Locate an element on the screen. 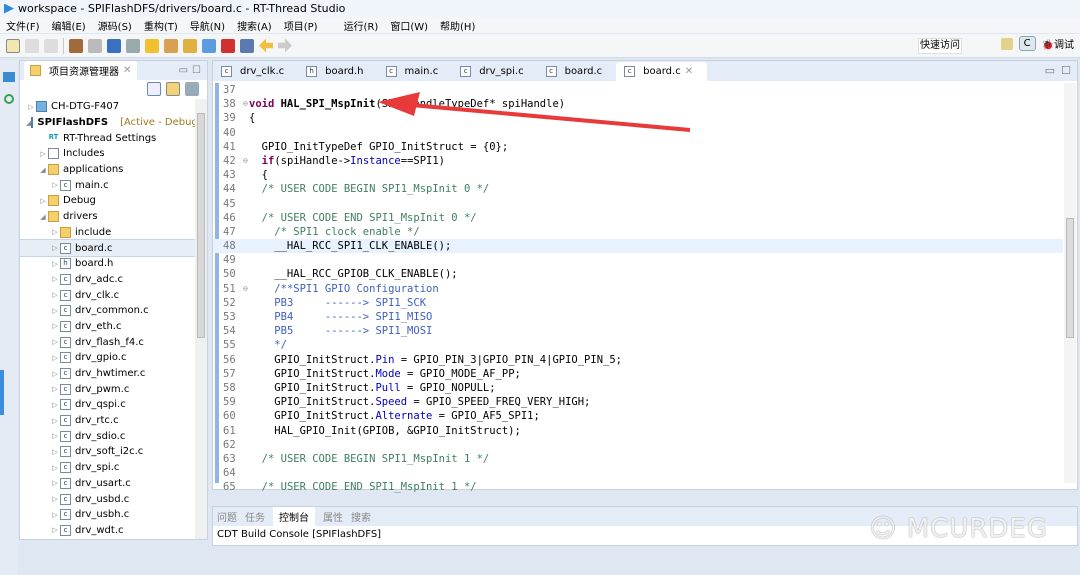  back-arrow-icon is located at coordinates (266, 45).